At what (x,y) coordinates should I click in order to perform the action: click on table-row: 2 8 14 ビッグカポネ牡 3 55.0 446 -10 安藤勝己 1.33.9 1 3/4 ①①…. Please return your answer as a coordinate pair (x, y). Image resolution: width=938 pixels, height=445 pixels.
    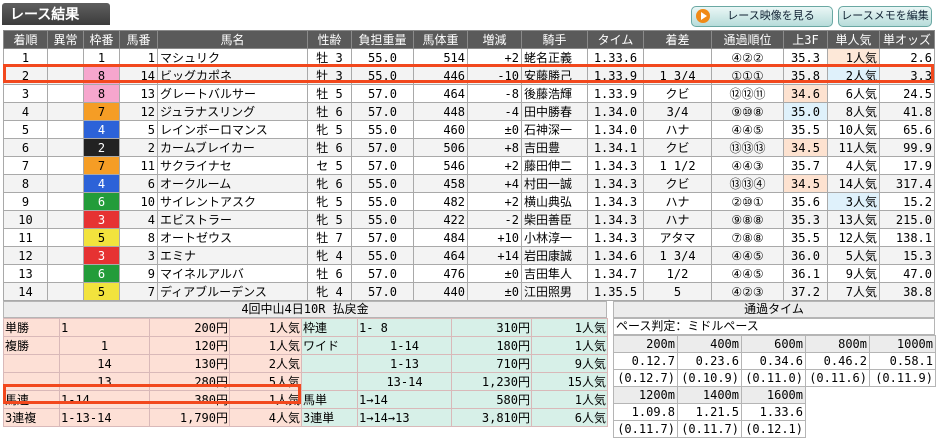
    Looking at the image, I should click on (469, 75).